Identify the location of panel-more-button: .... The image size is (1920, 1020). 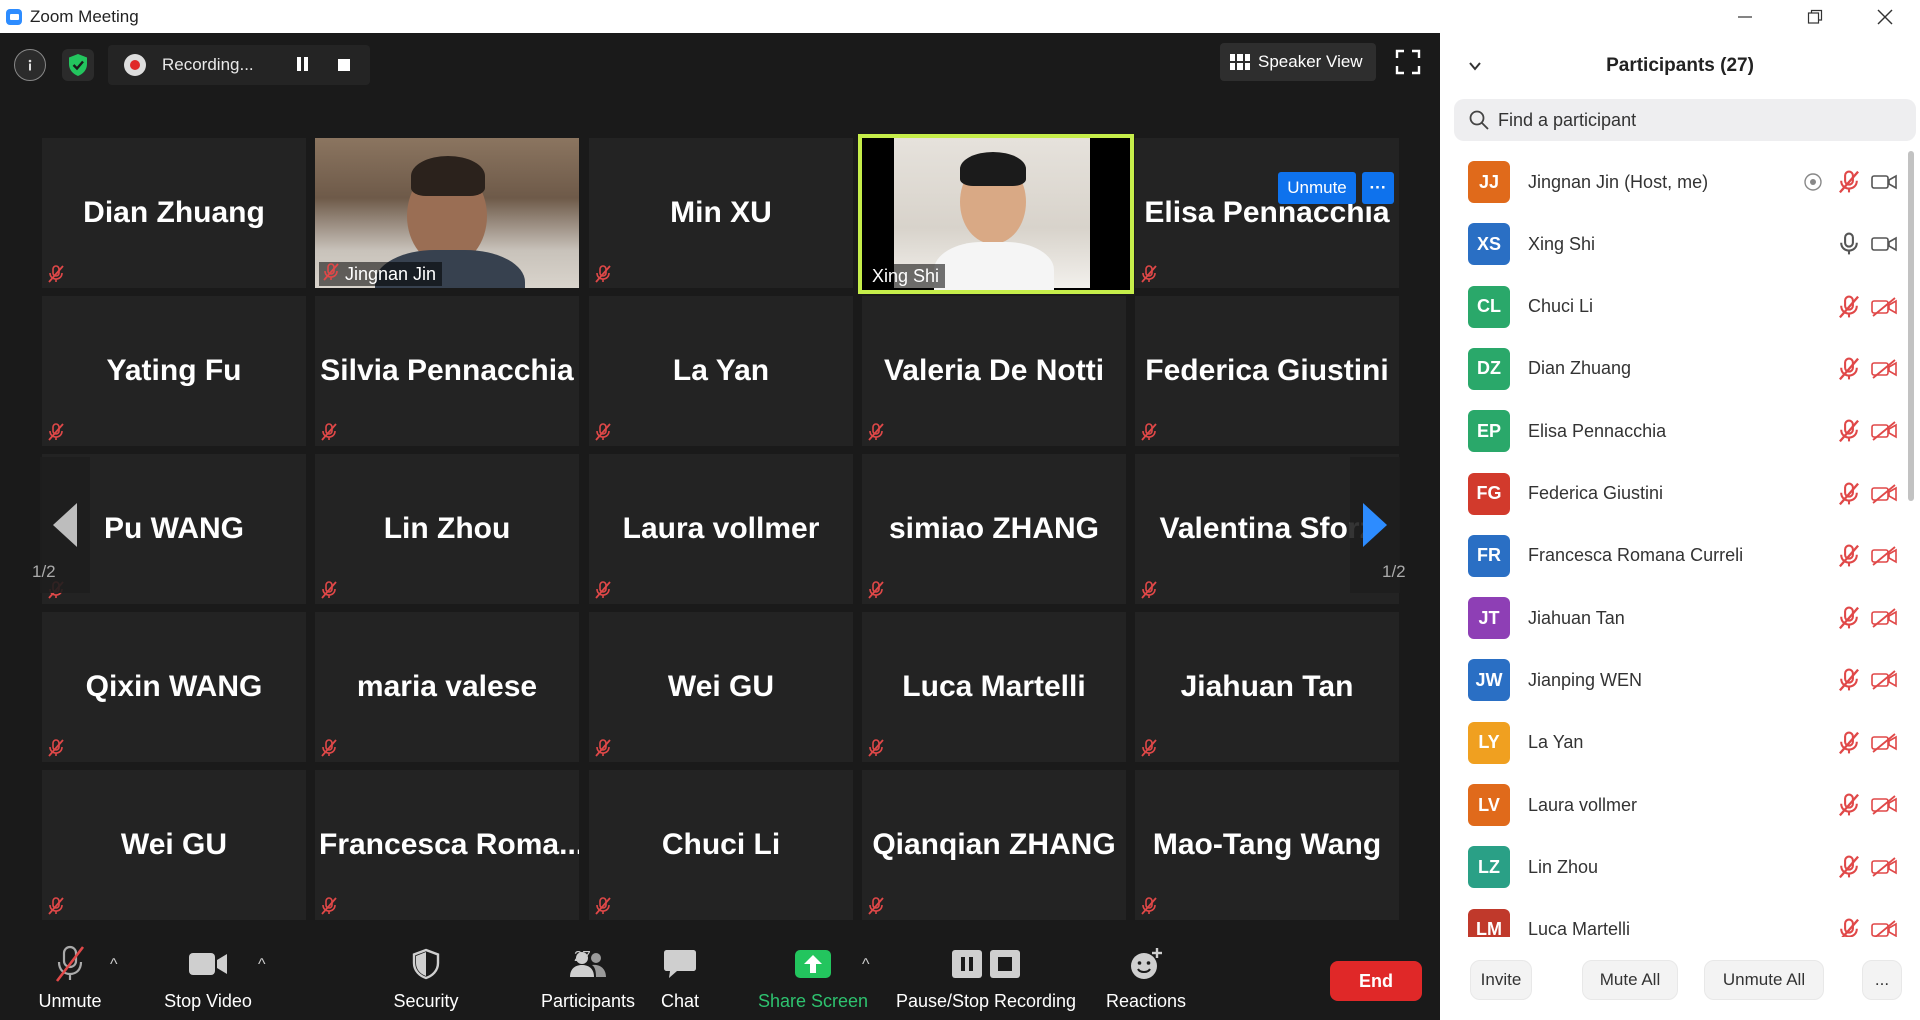
(1882, 980).